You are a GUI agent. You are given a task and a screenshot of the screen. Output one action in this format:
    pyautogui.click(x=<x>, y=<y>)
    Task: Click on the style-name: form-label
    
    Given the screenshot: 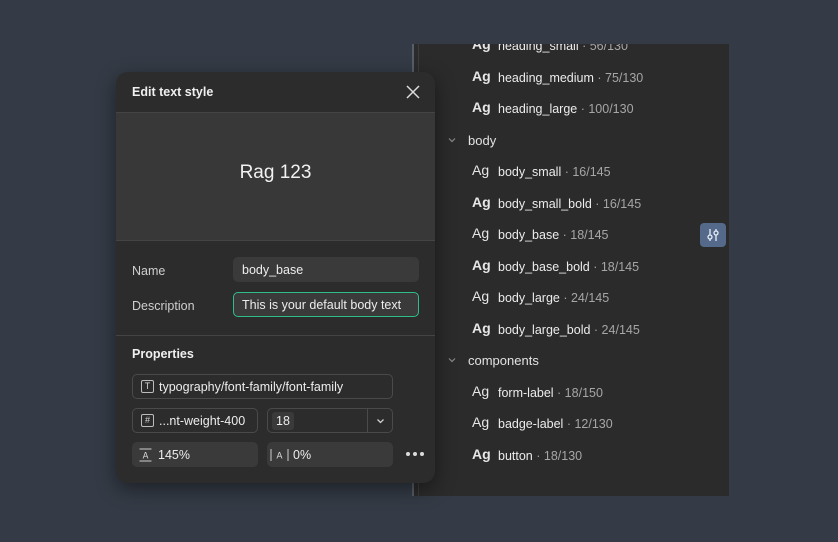 What is the action you would take?
    pyautogui.click(x=526, y=392)
    